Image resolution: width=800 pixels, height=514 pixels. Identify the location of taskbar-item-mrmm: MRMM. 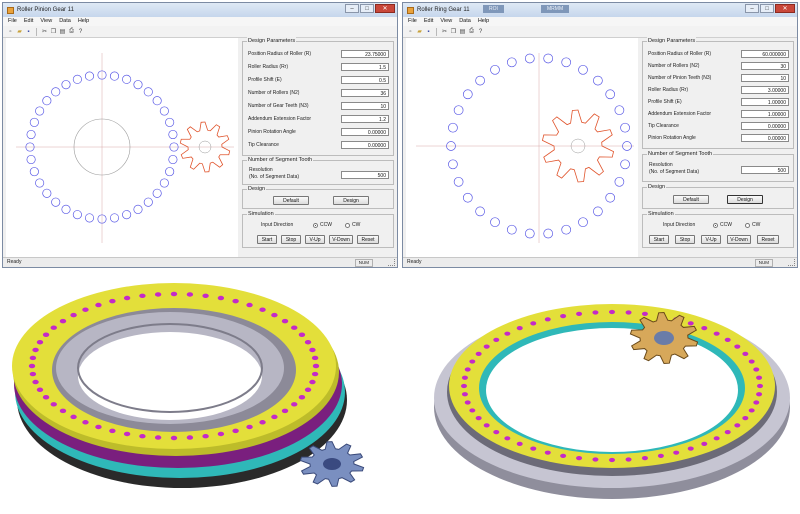
(555, 9).